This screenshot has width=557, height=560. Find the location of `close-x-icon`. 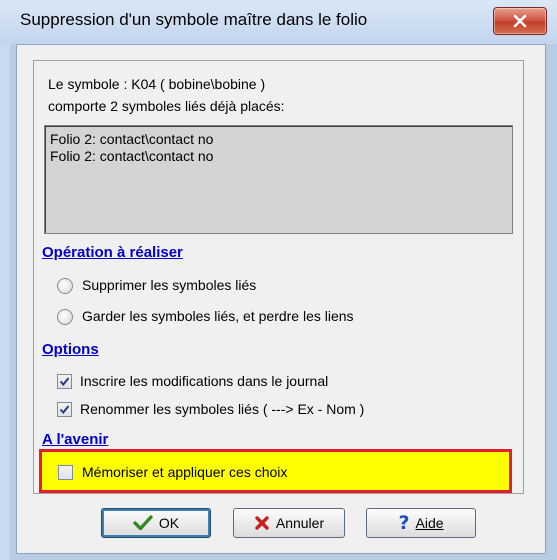

close-x-icon is located at coordinates (520, 21).